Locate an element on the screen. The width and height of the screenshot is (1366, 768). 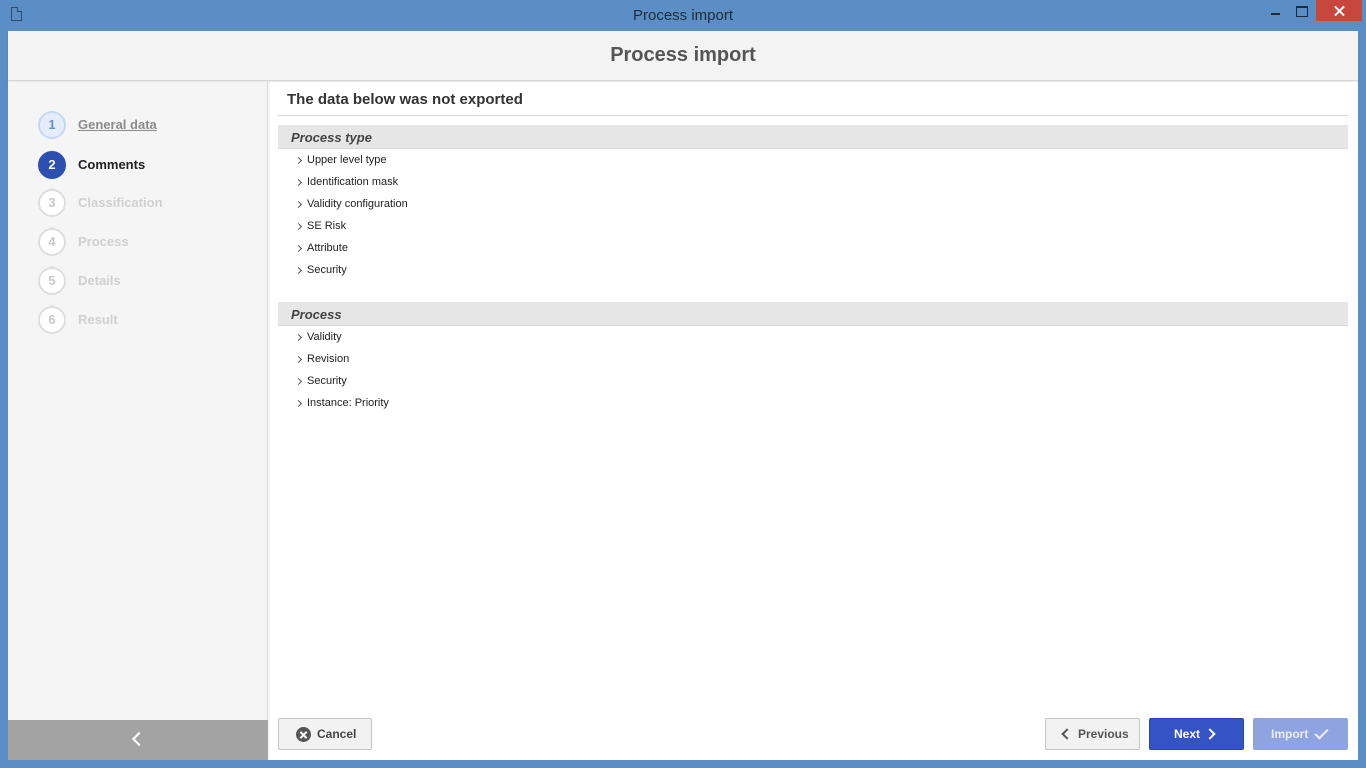
page-header: Process import is located at coordinates (683, 56).